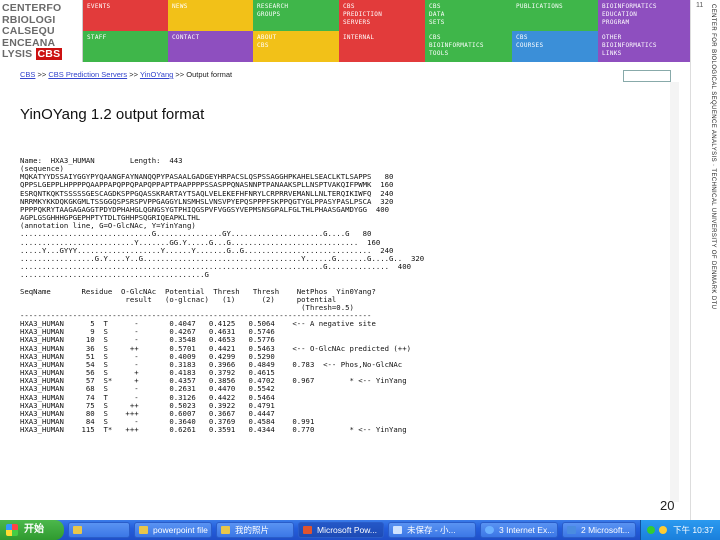  What do you see at coordinates (252, 530) in the screenshot?
I see `taskbar-button-label: 我的照片` at bounding box center [252, 530].